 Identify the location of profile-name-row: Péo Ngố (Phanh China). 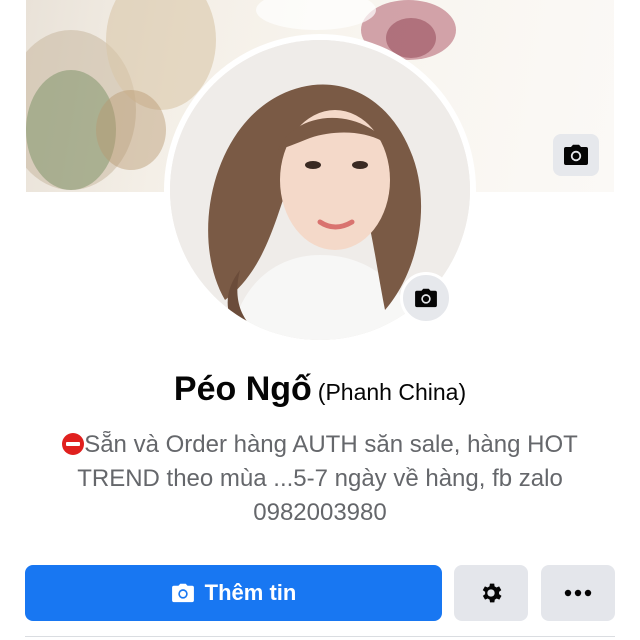
(320, 389).